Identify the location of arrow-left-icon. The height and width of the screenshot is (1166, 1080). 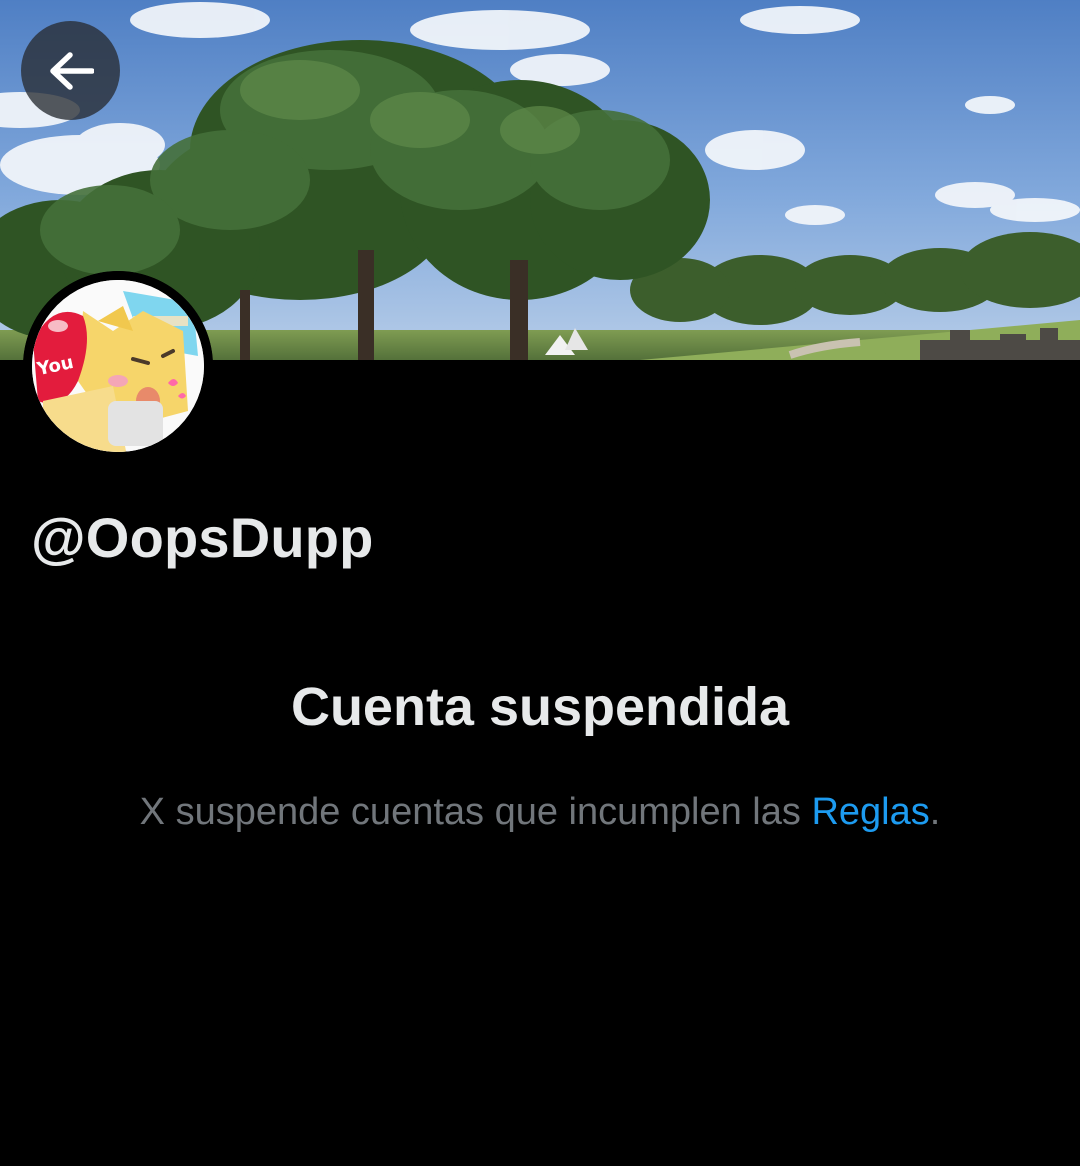
(71, 70).